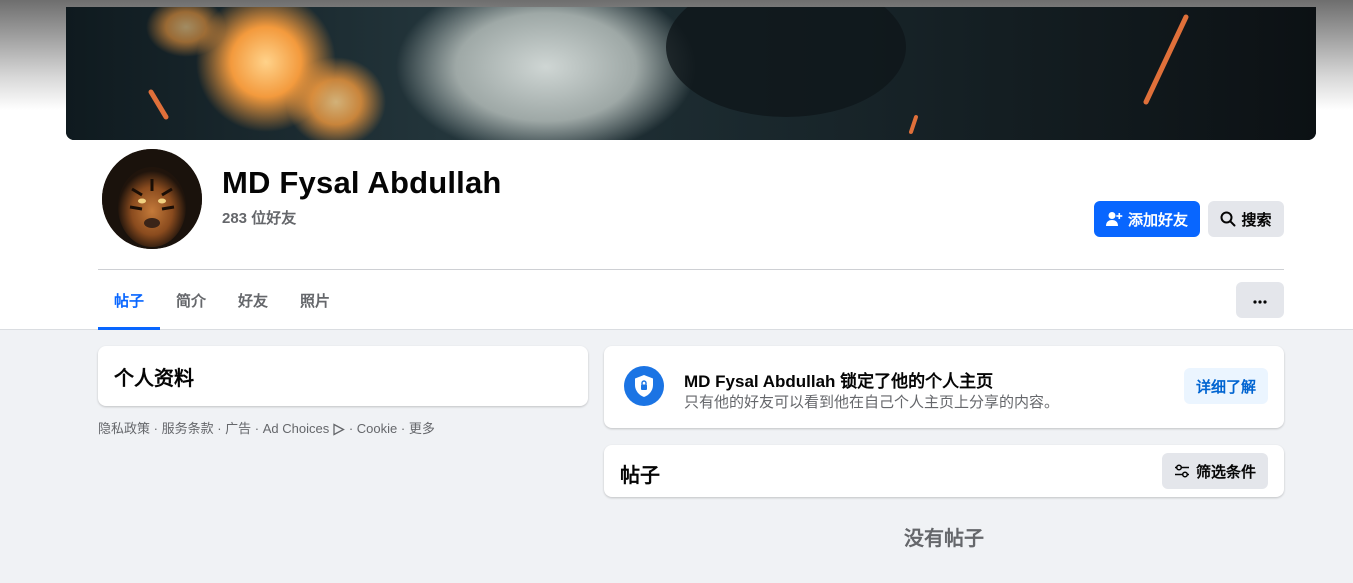 Image resolution: width=1353 pixels, height=583 pixels. I want to click on profile-name: MD Fysal Abdullah, so click(362, 182).